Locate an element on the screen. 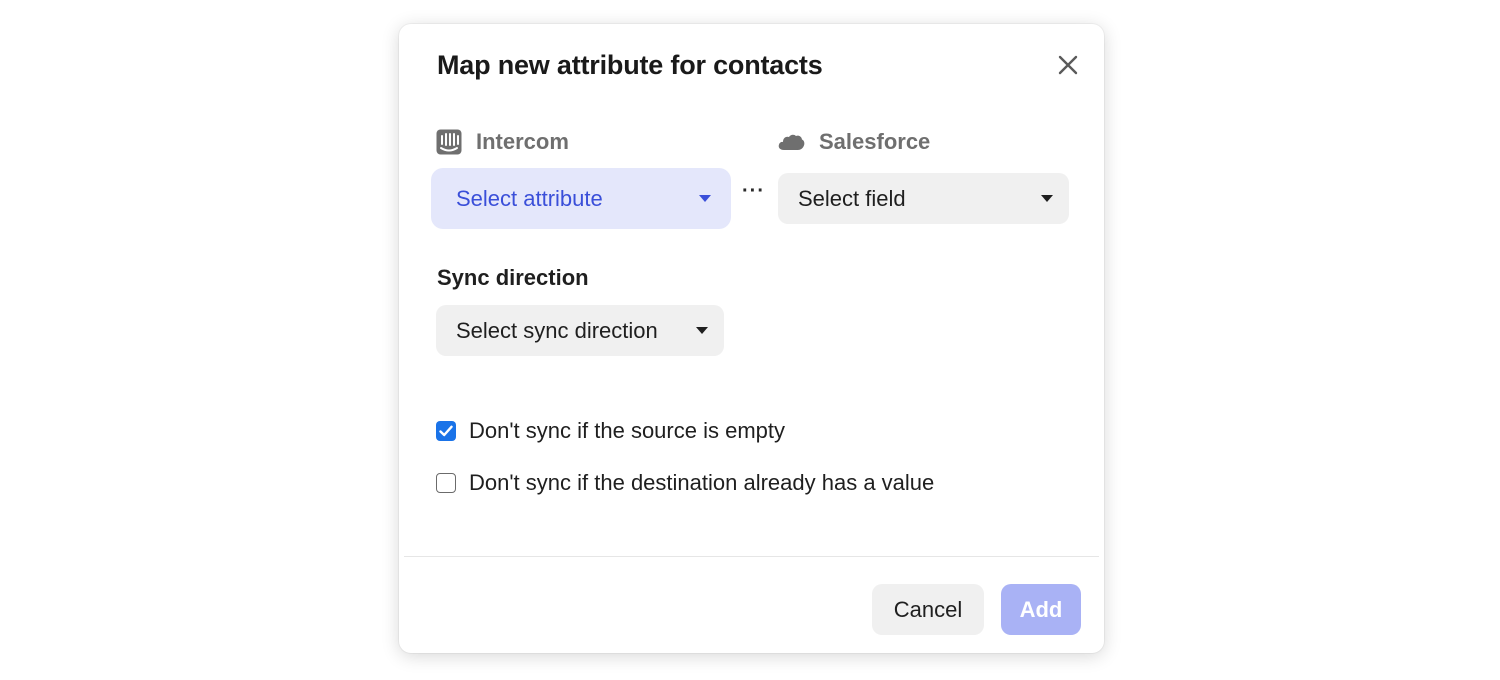 Image resolution: width=1500 pixels, height=680 pixels. intercom-label: Intercom is located at coordinates (502, 142).